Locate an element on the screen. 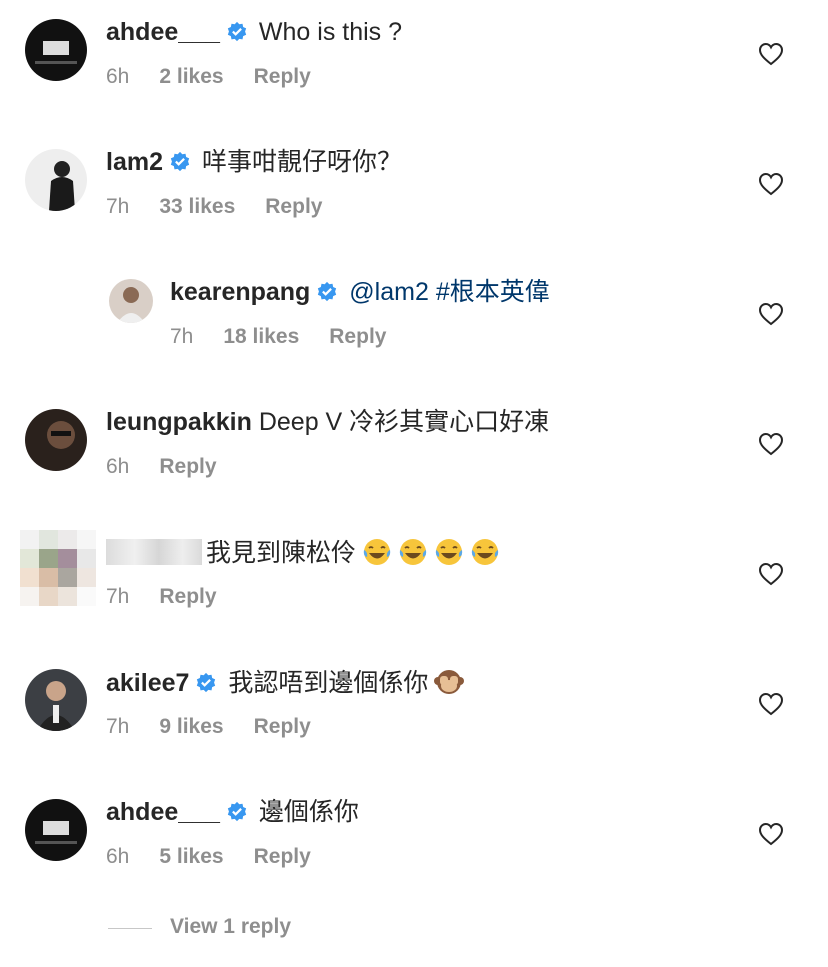 This screenshot has height=967, width=828. likes-count: 33 likes is located at coordinates (197, 206).